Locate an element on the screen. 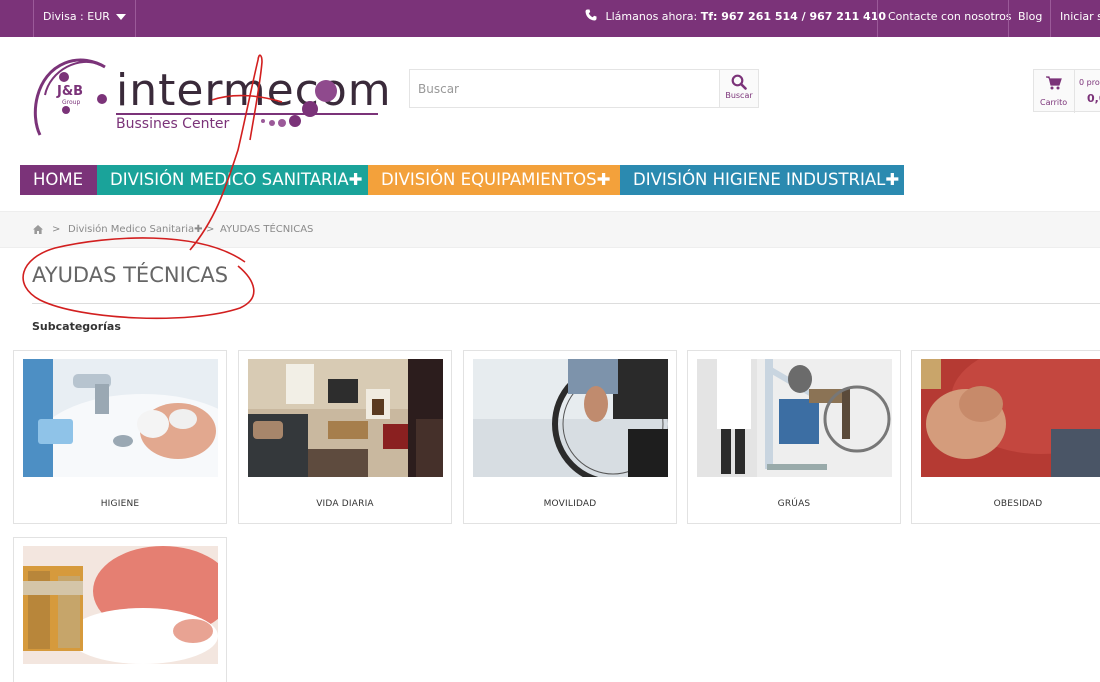 The image size is (1100, 682). subcategory-card-vida-diaria: VIDA DIARIA is located at coordinates (345, 437).